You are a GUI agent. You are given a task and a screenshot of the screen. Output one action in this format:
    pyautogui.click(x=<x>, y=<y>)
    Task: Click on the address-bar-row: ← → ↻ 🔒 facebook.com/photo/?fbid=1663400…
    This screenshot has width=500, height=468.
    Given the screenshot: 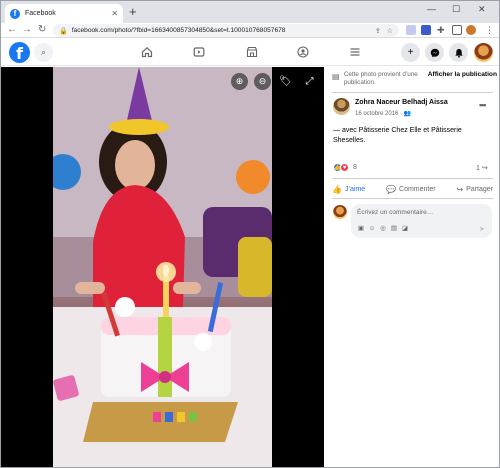 What is the action you would take?
    pyautogui.click(x=250, y=30)
    